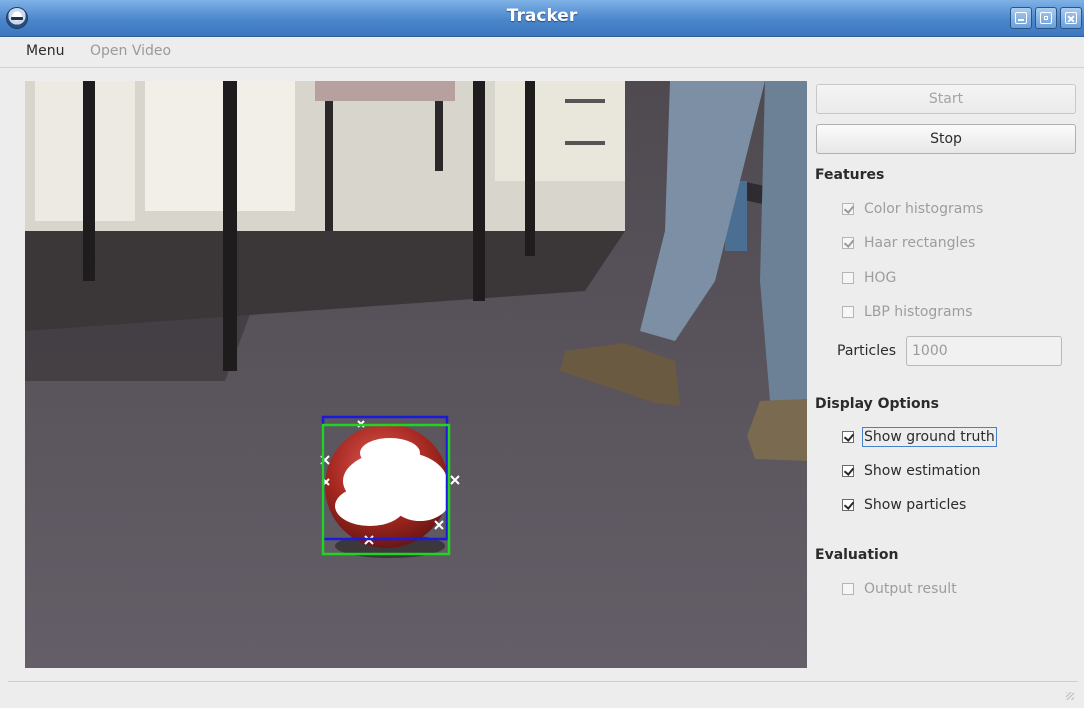 The image size is (1084, 708). I want to click on evaluation-heading: Evaluation, so click(857, 555).